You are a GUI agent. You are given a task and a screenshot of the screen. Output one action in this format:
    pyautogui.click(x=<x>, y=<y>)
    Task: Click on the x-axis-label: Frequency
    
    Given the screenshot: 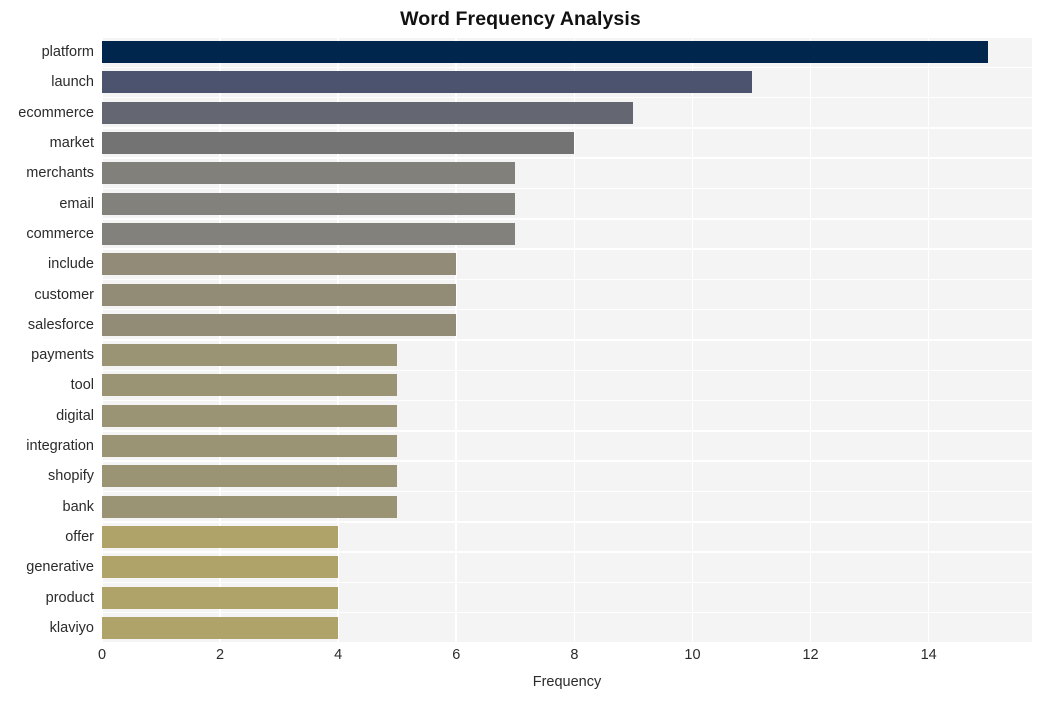 What is the action you would take?
    pyautogui.click(x=567, y=682)
    